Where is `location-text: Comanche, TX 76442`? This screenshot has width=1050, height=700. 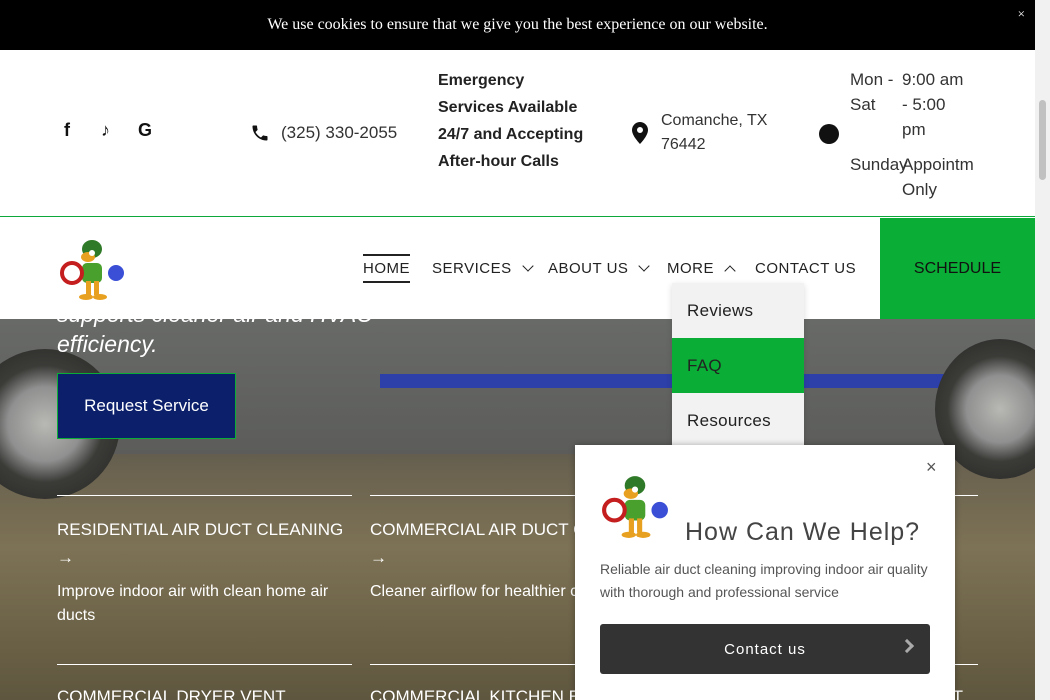
location-text: Comanche, TX 76442 is located at coordinates (714, 132).